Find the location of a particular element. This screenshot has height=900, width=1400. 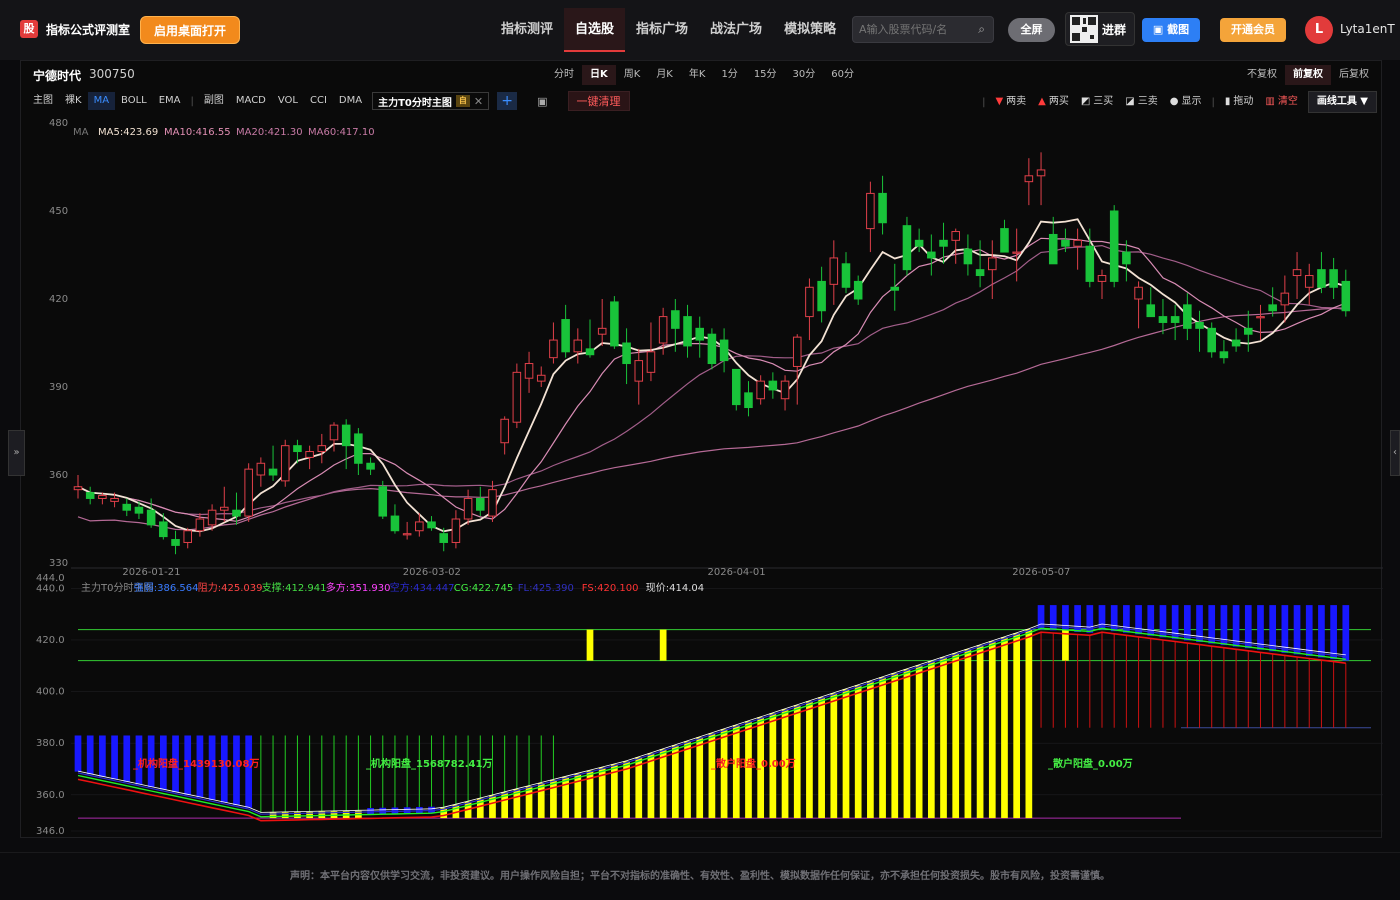

tool-0: ▼ 两卖 is located at coordinates (1010, 102).